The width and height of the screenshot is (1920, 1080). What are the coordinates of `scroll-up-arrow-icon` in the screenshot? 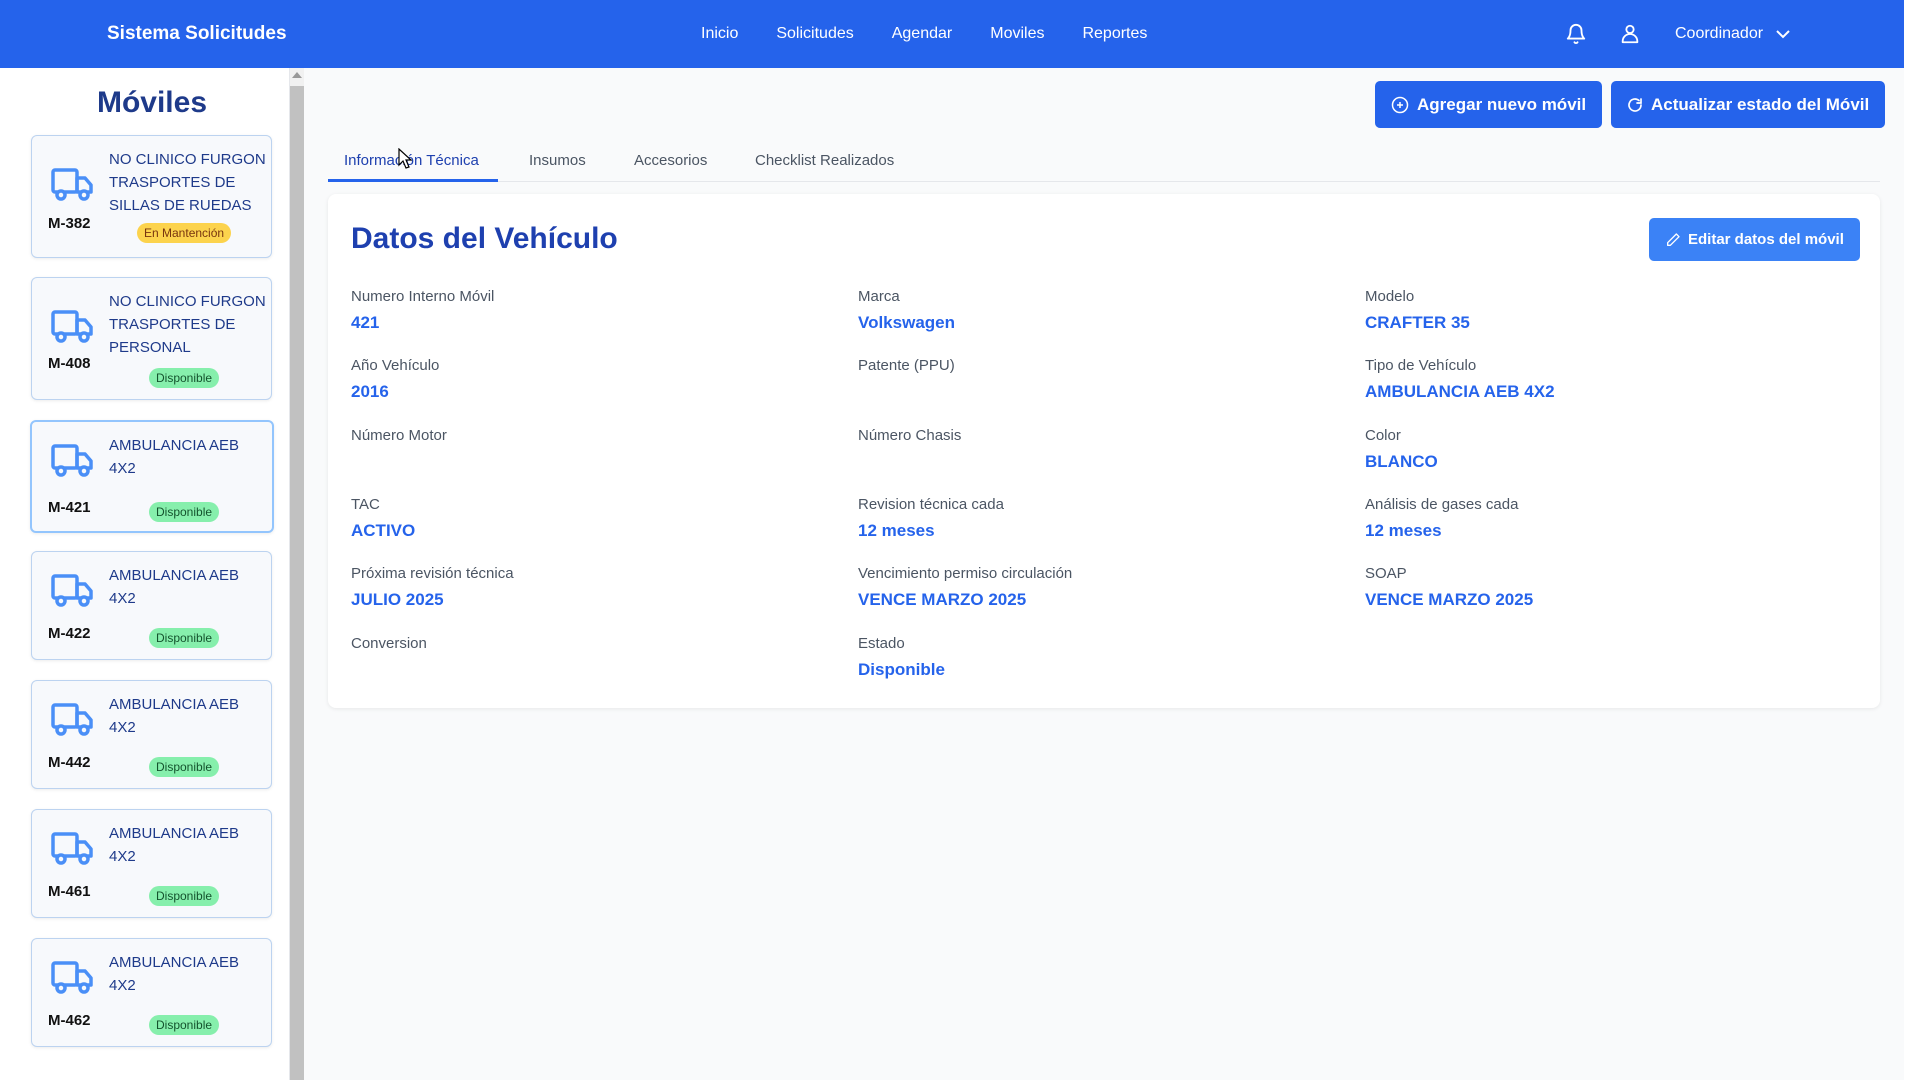 It's located at (297, 75).